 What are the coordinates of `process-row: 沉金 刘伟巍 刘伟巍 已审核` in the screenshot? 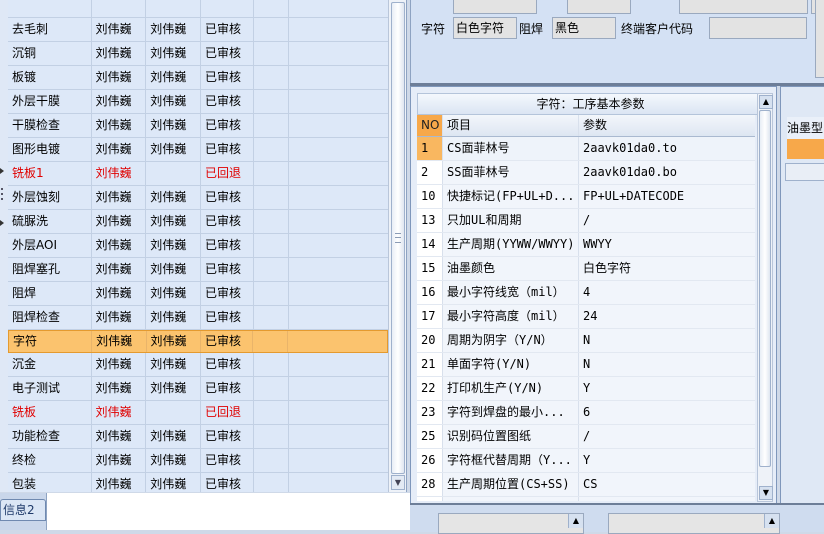 It's located at (198, 365).